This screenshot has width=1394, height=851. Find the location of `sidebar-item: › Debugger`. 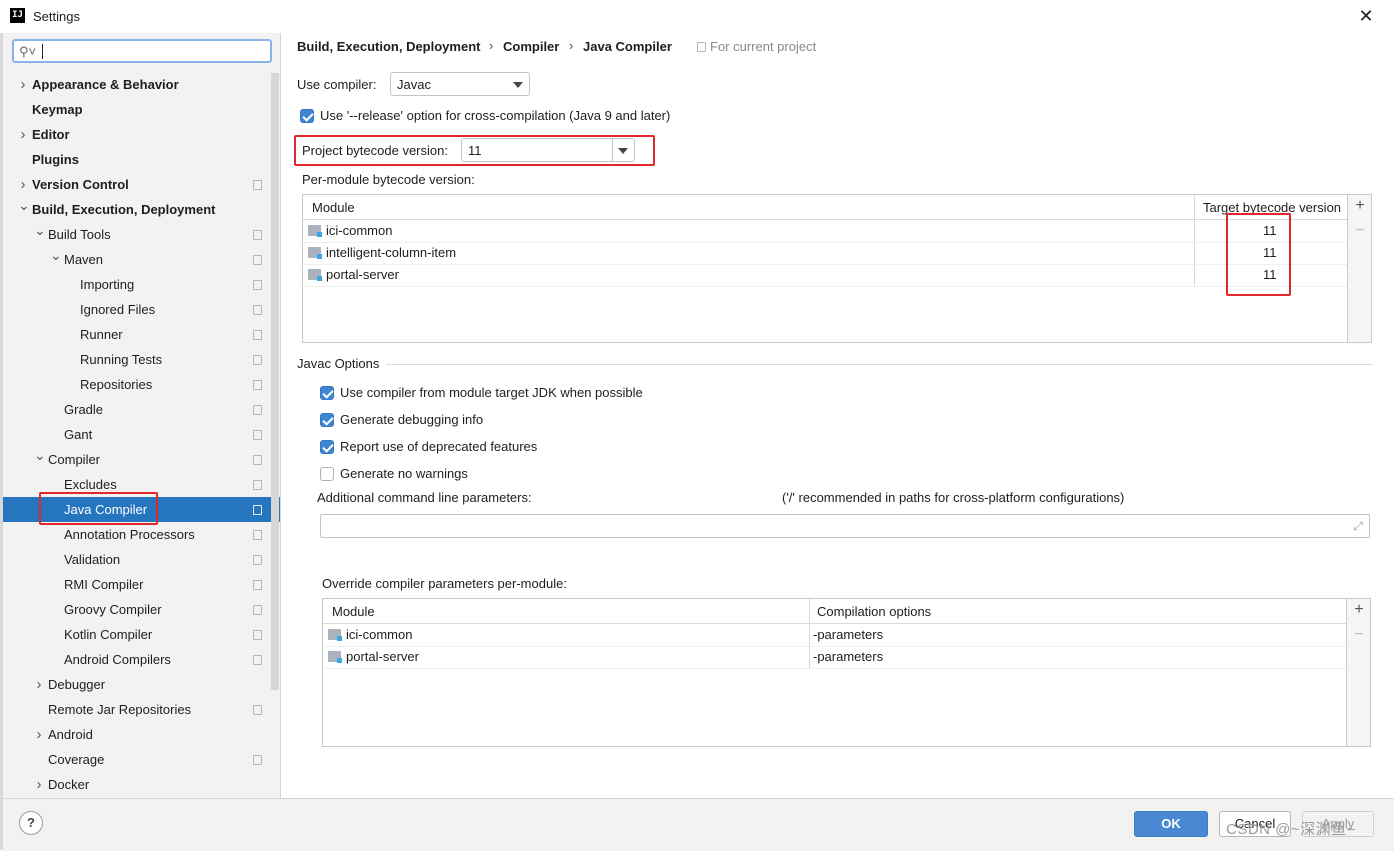

sidebar-item: › Debugger is located at coordinates (136, 684).